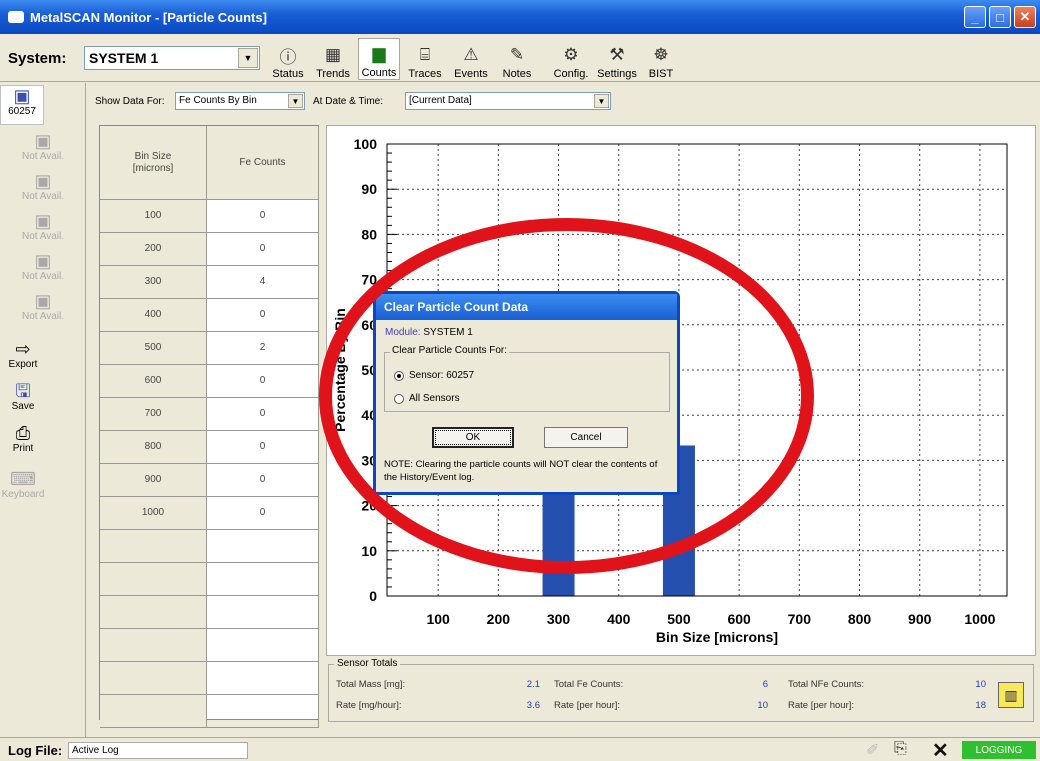 Image resolution: width=1040 pixels, height=761 pixels. Describe the element at coordinates (508, 101) in the screenshot. I see `date-time-select: [Current Data] ▼` at that location.